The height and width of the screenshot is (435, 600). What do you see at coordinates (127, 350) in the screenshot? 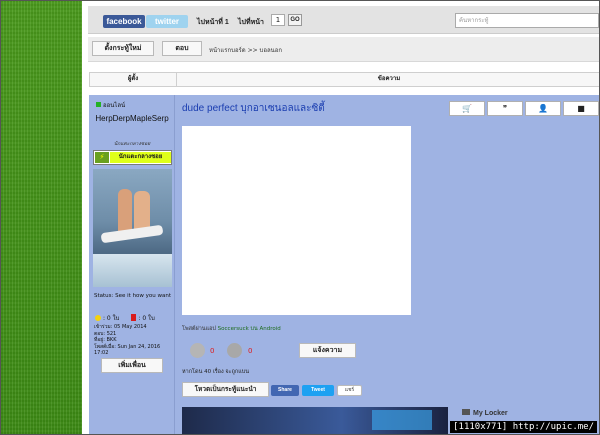
I see `last-post-date: โพสต์เมื่อ: Sun Jan 24, 2016 17:02` at bounding box center [127, 350].